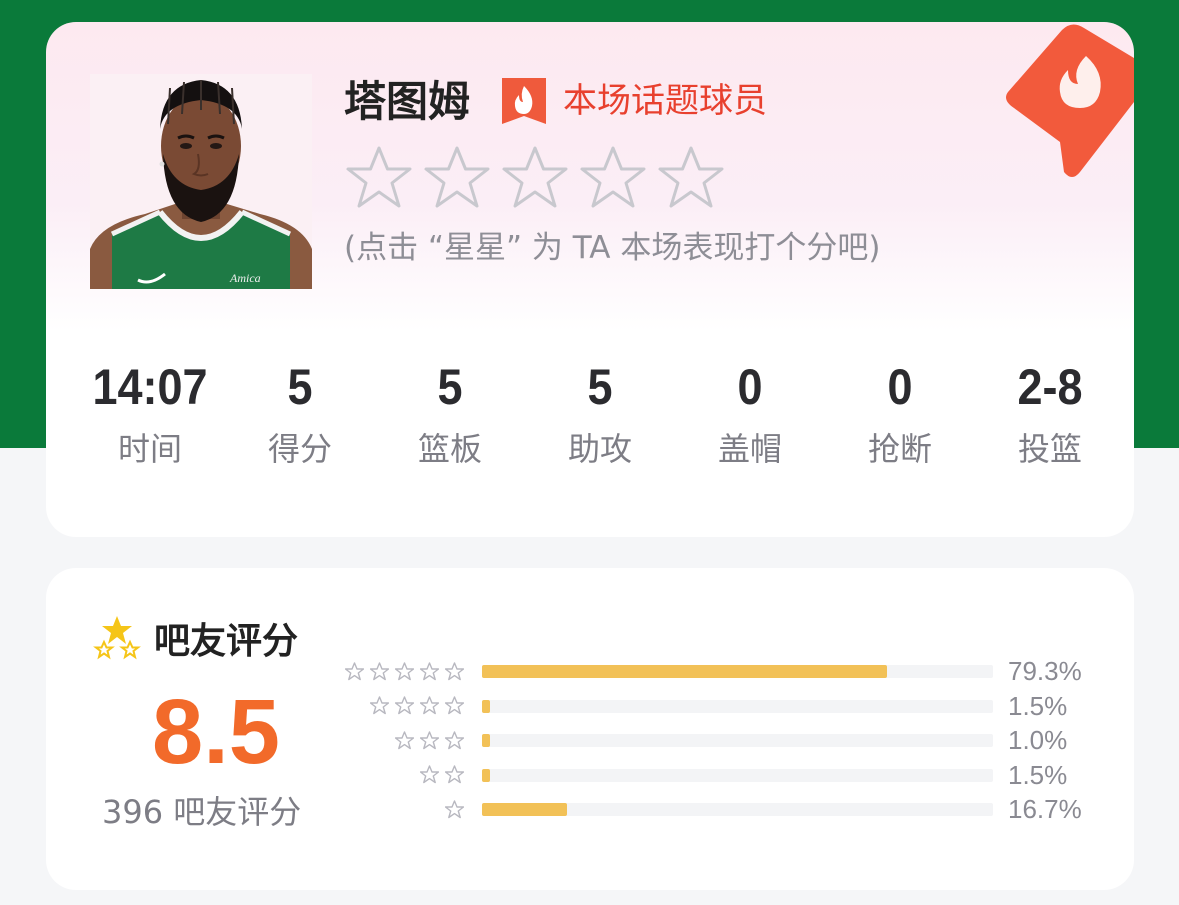 The height and width of the screenshot is (905, 1179). Describe the element at coordinates (1045, 671) in the screenshot. I see `distribution-percent: 79.3%` at that location.